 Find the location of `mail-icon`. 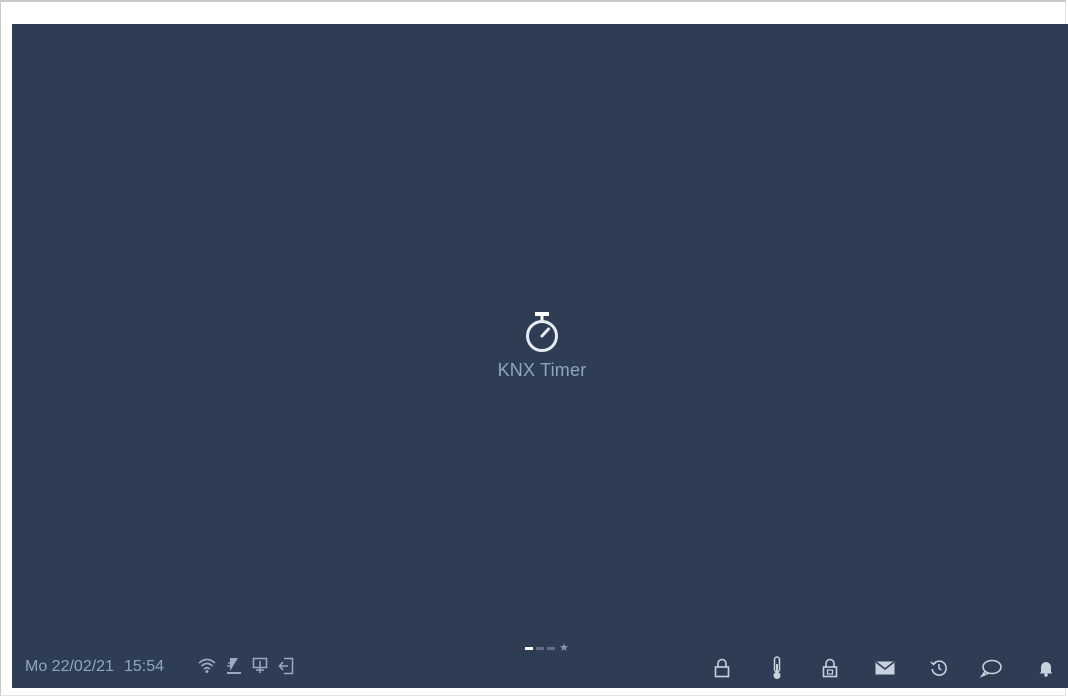

mail-icon is located at coordinates (885, 668).